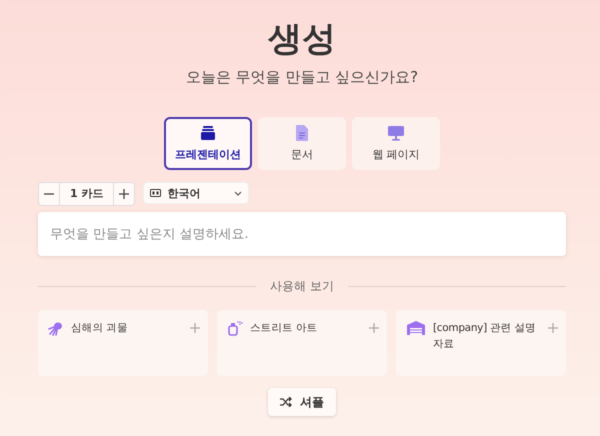 Image resolution: width=600 pixels, height=436 pixels. I want to click on example-card: 심해의 괴물, so click(123, 343).